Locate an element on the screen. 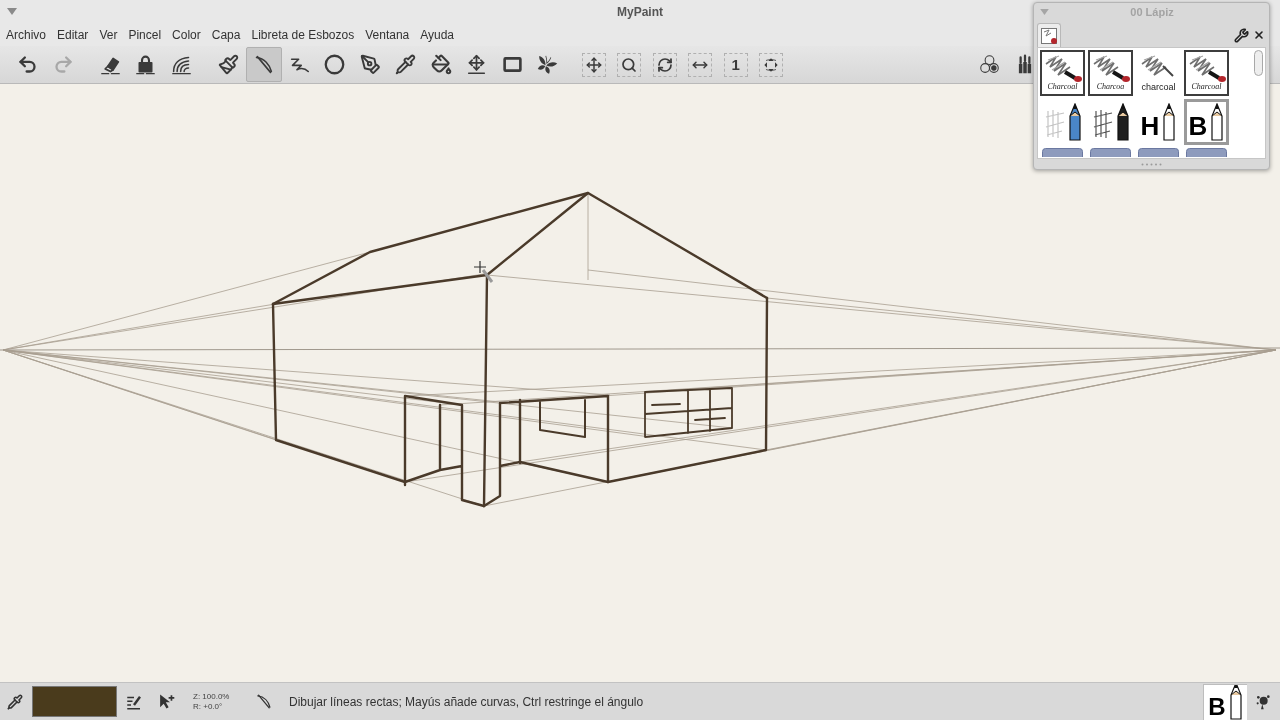 This screenshot has height=720, width=1280. menu-item: Color is located at coordinates (186, 35).